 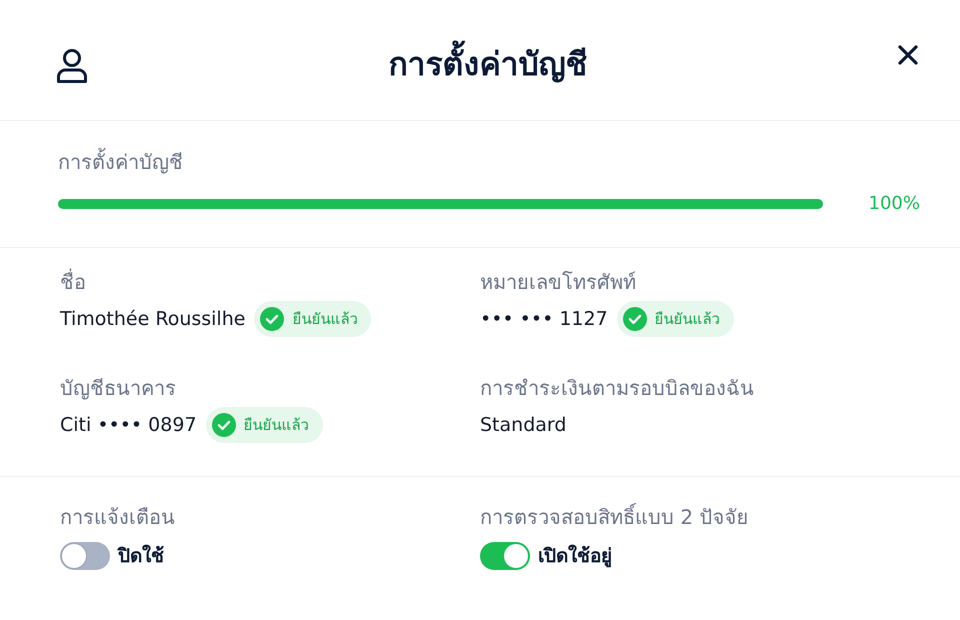 What do you see at coordinates (128, 425) in the screenshot?
I see `field-value: Citi •••• 0897` at bounding box center [128, 425].